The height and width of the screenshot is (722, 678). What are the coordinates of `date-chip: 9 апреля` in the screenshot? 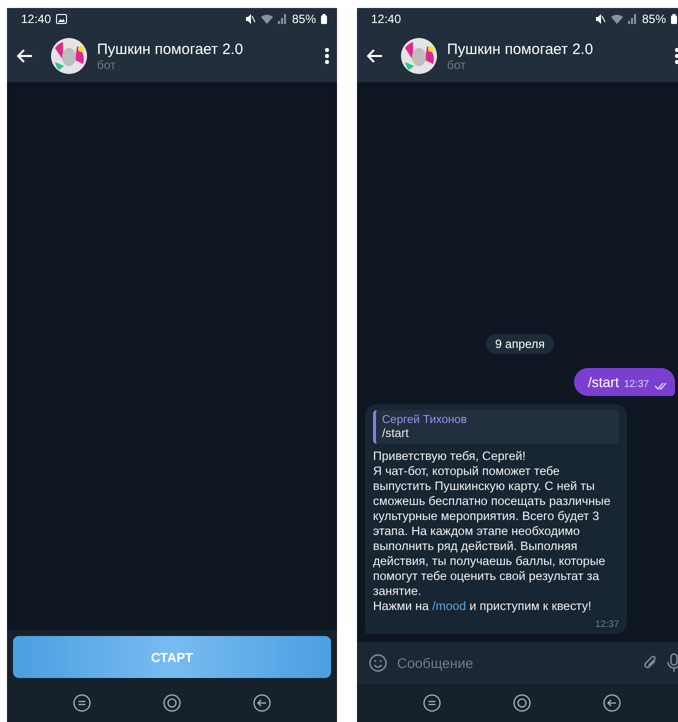 It's located at (520, 344).